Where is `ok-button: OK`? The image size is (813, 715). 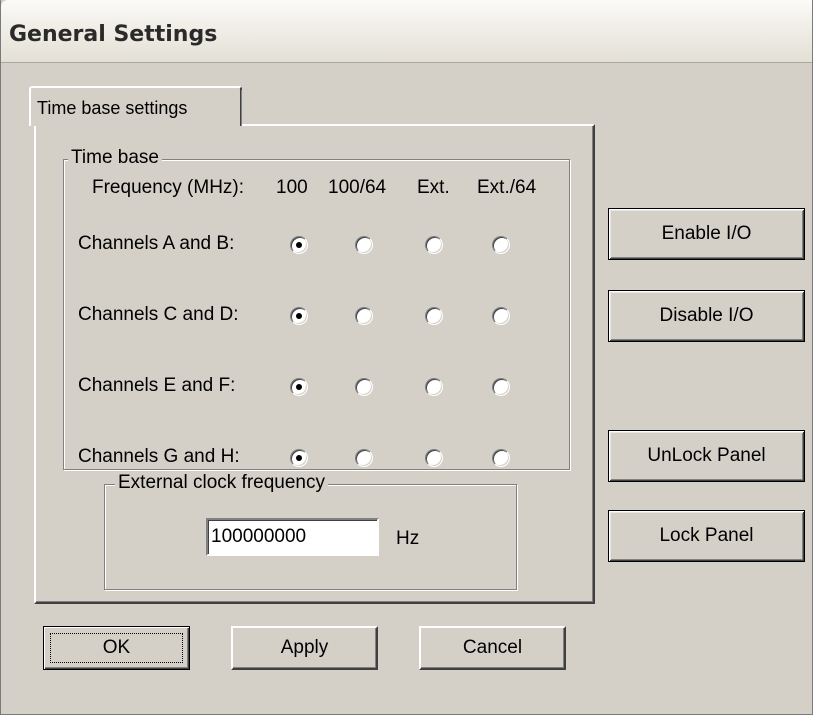 ok-button: OK is located at coordinates (116, 648).